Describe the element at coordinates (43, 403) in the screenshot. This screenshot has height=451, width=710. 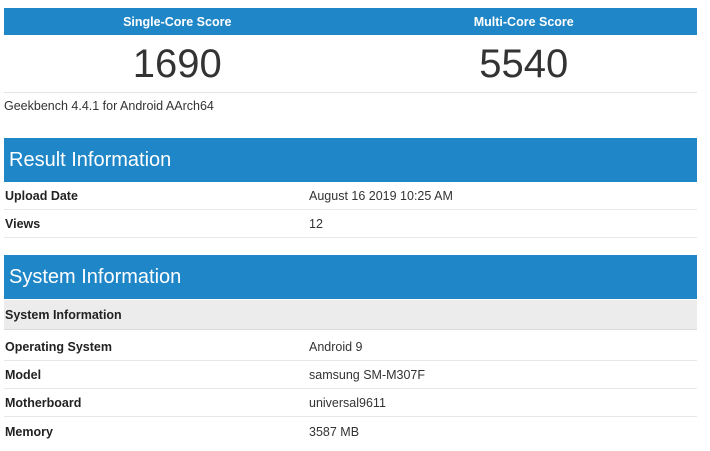
I see `motherboard-label: Motherboard` at that location.